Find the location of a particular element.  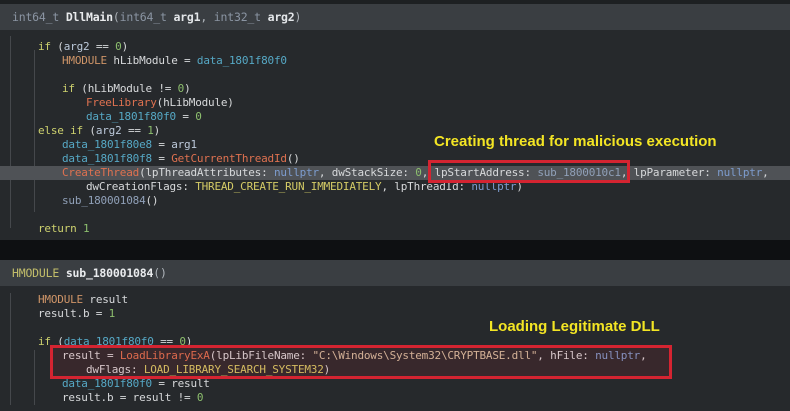

code-line: result.b = 1 is located at coordinates (395, 314).